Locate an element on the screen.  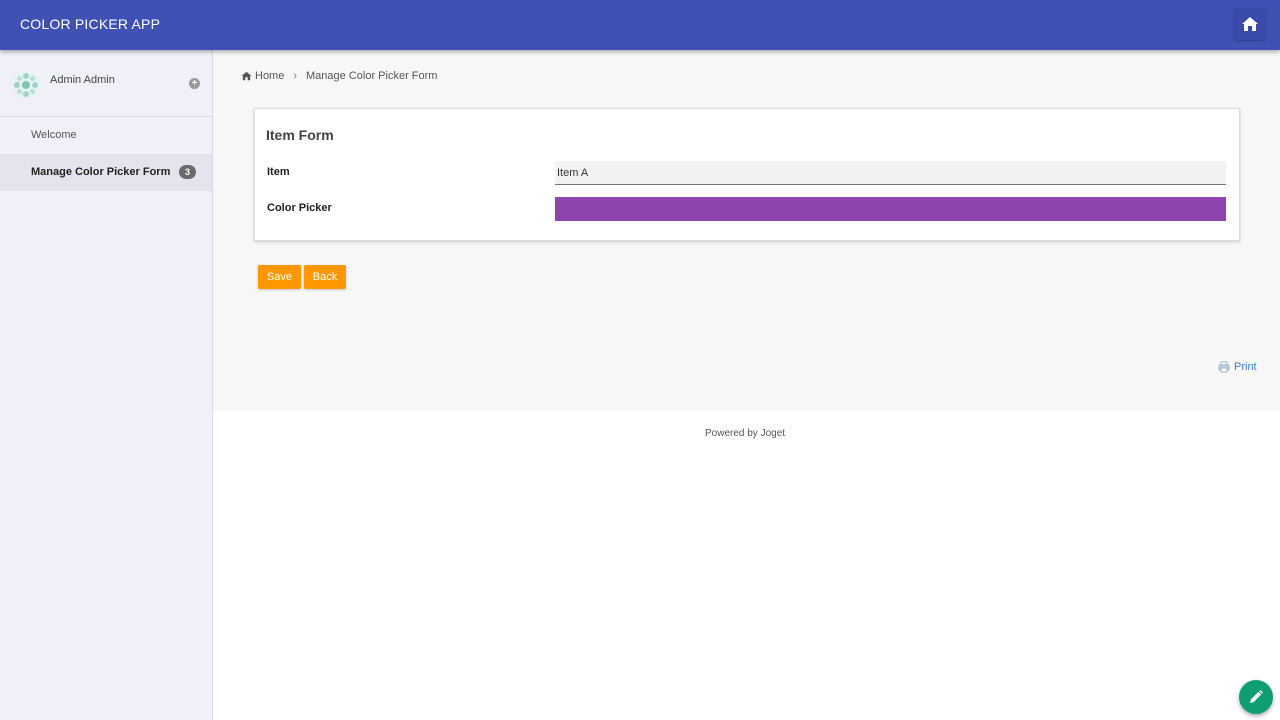
expand-profile-icon: + is located at coordinates (194, 83).